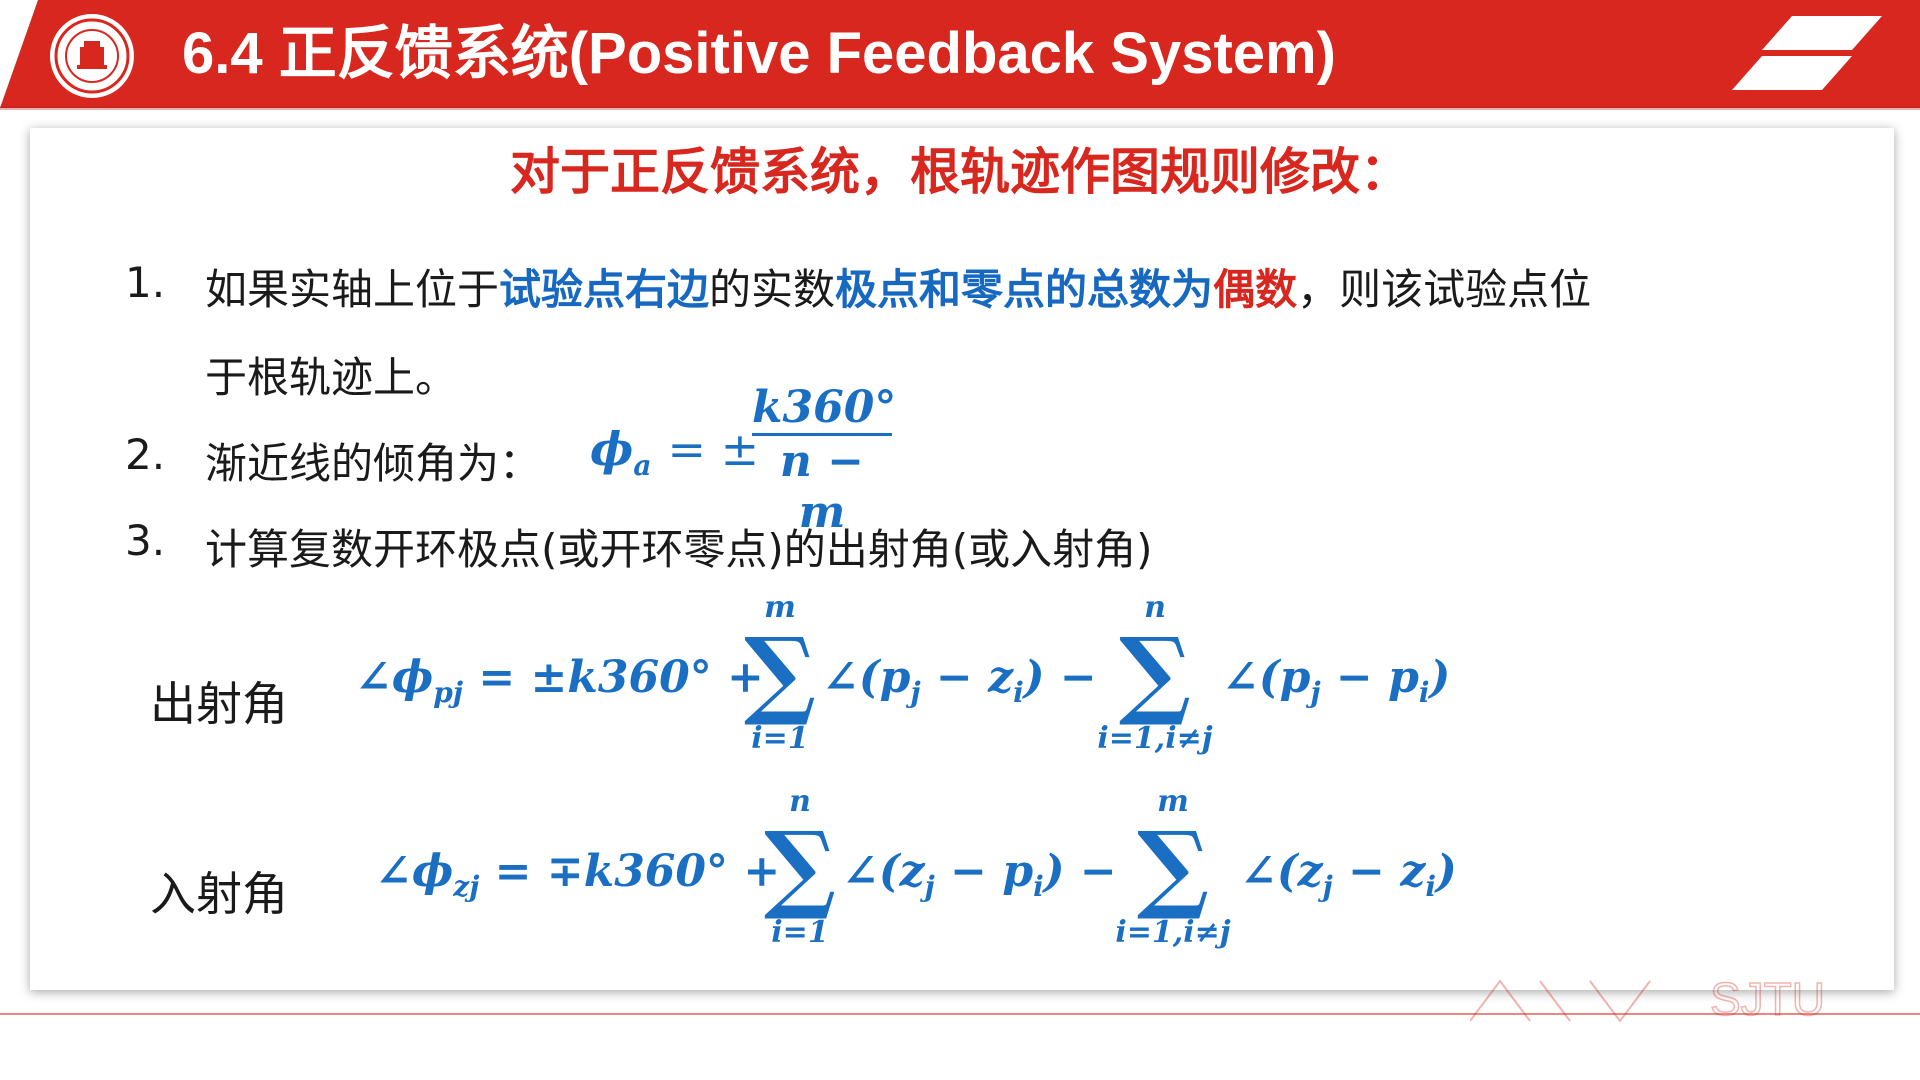  I want to click on arrival-sum-2: m ∑ i=1,i≠j, so click(1173, 867).